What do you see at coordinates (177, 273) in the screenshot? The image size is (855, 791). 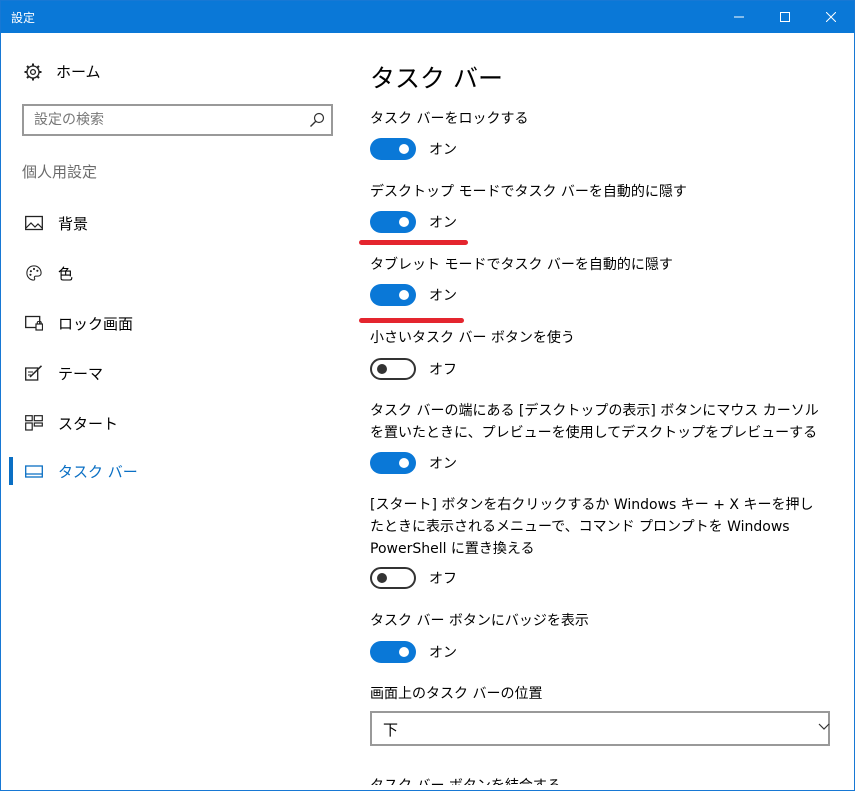 I see `sidebar-item-color: 色` at bounding box center [177, 273].